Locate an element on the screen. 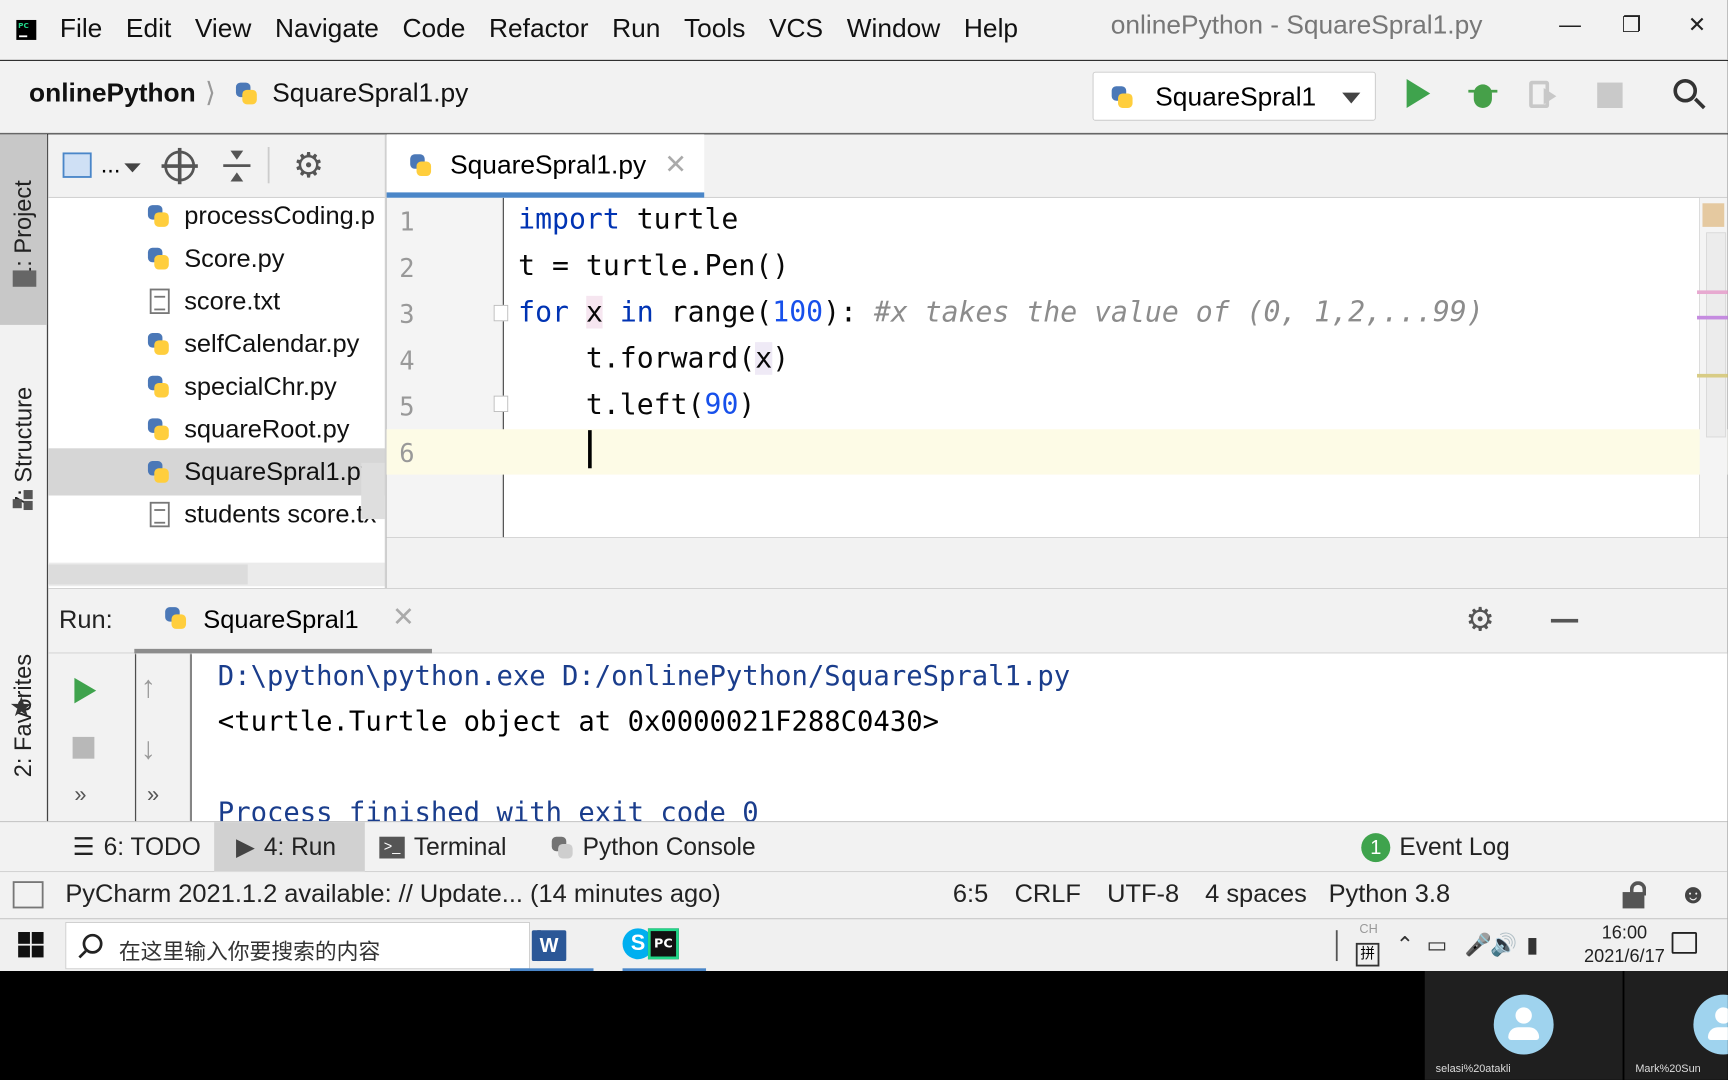 The height and width of the screenshot is (1080, 1728). inspection-status-icon is located at coordinates (1713, 215).